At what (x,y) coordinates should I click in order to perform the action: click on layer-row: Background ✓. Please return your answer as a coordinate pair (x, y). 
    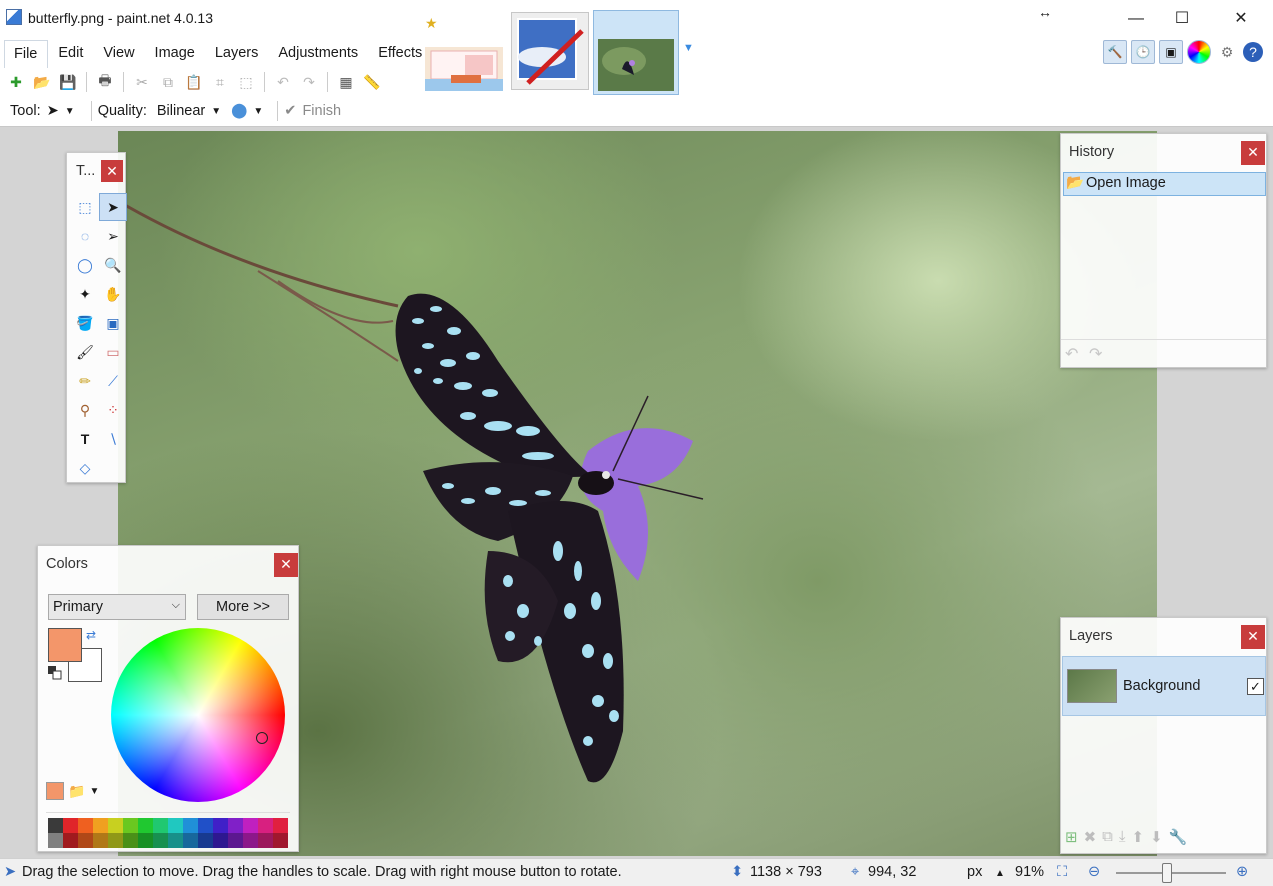
    Looking at the image, I should click on (1164, 686).